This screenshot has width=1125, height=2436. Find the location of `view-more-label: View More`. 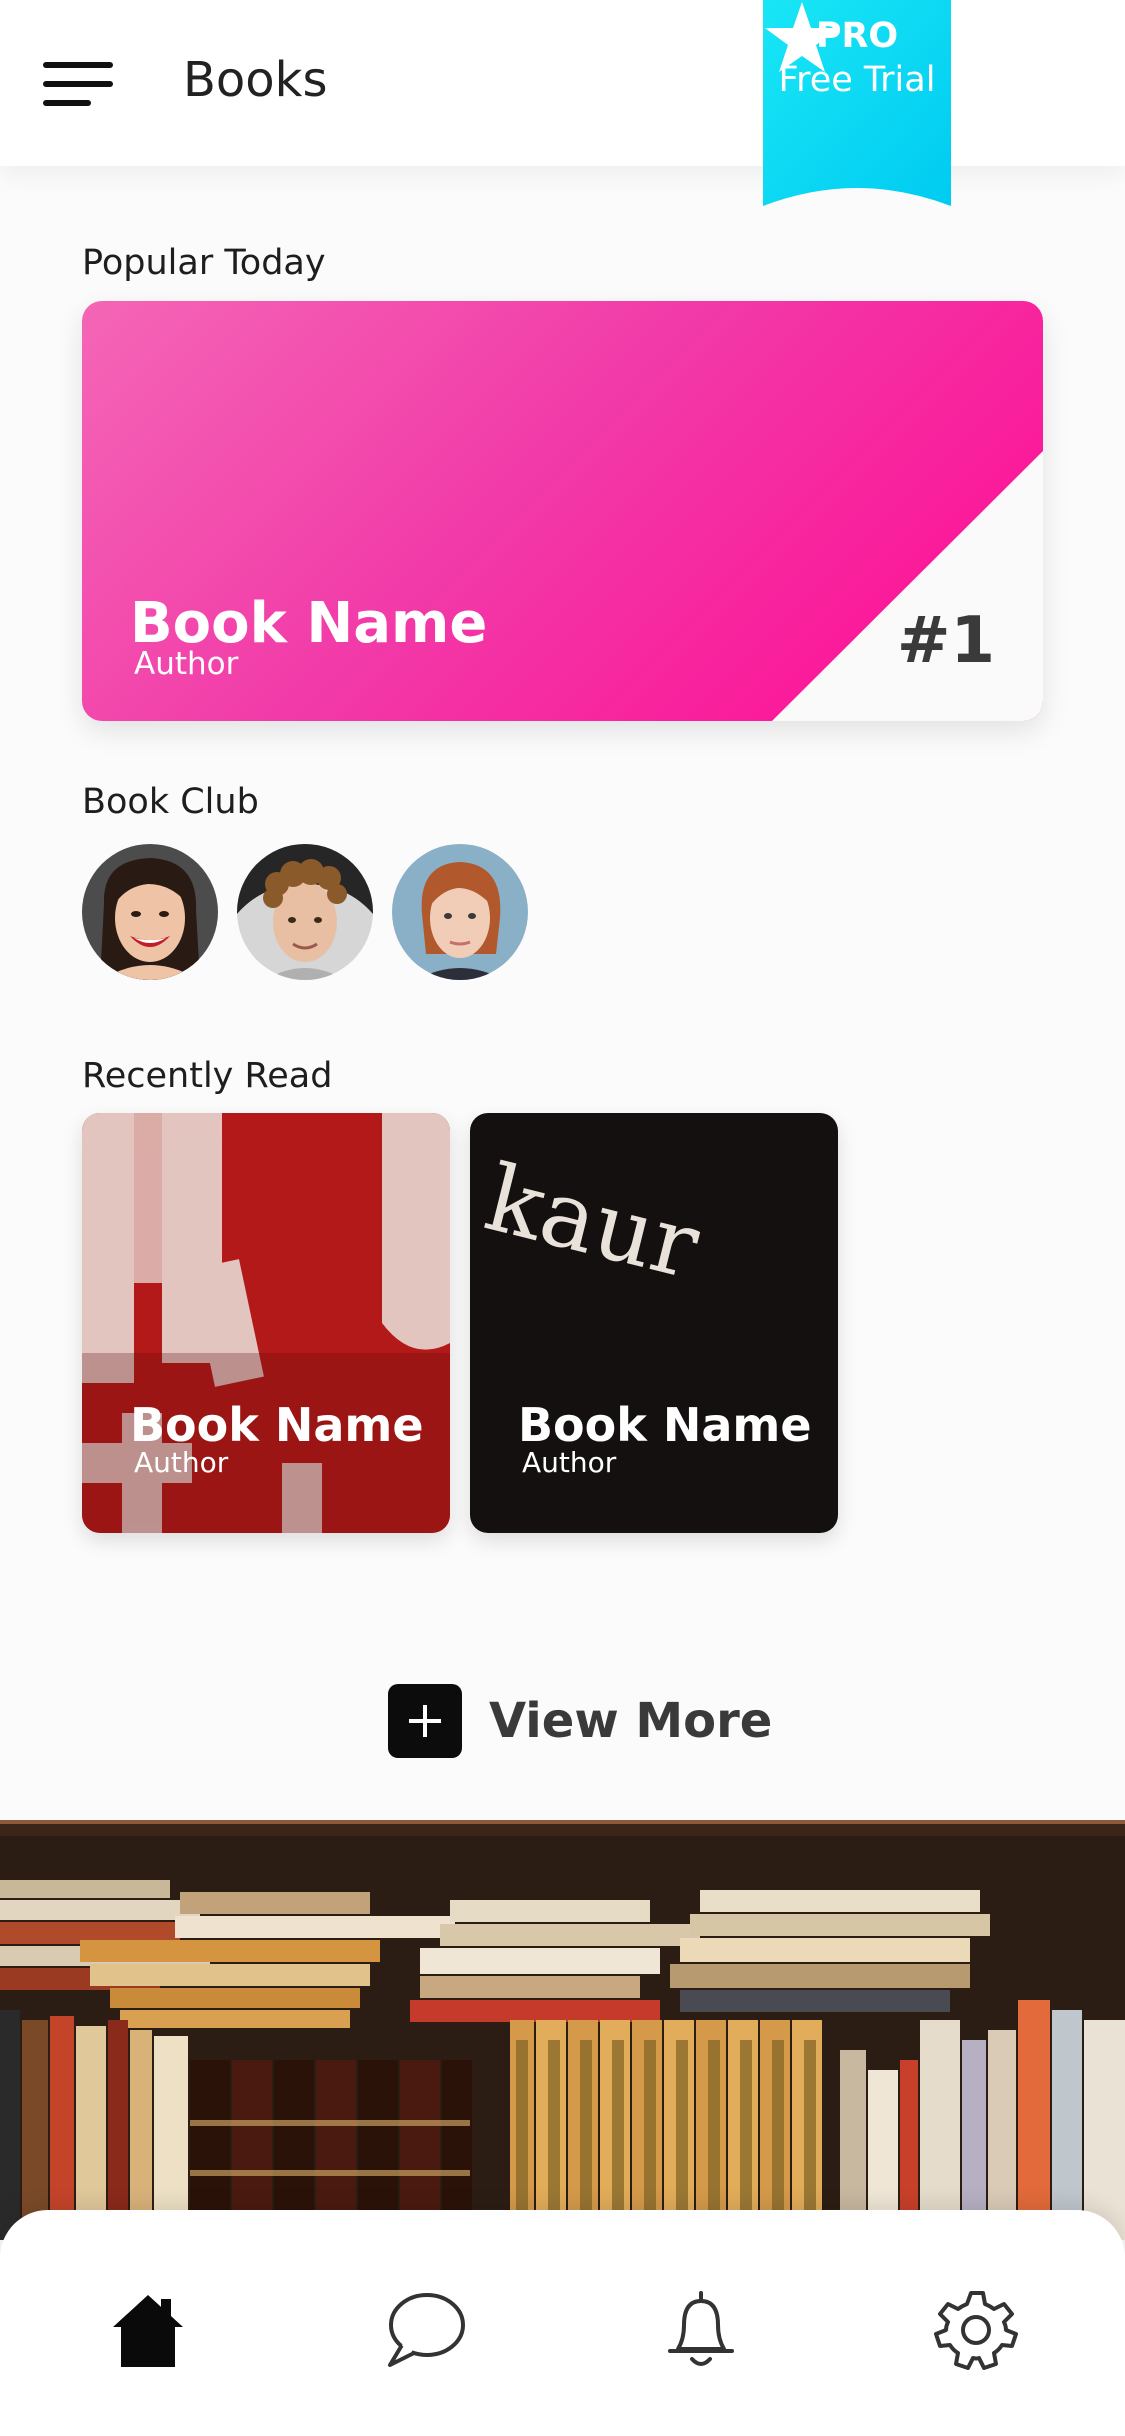

view-more-label: View More is located at coordinates (631, 1721).